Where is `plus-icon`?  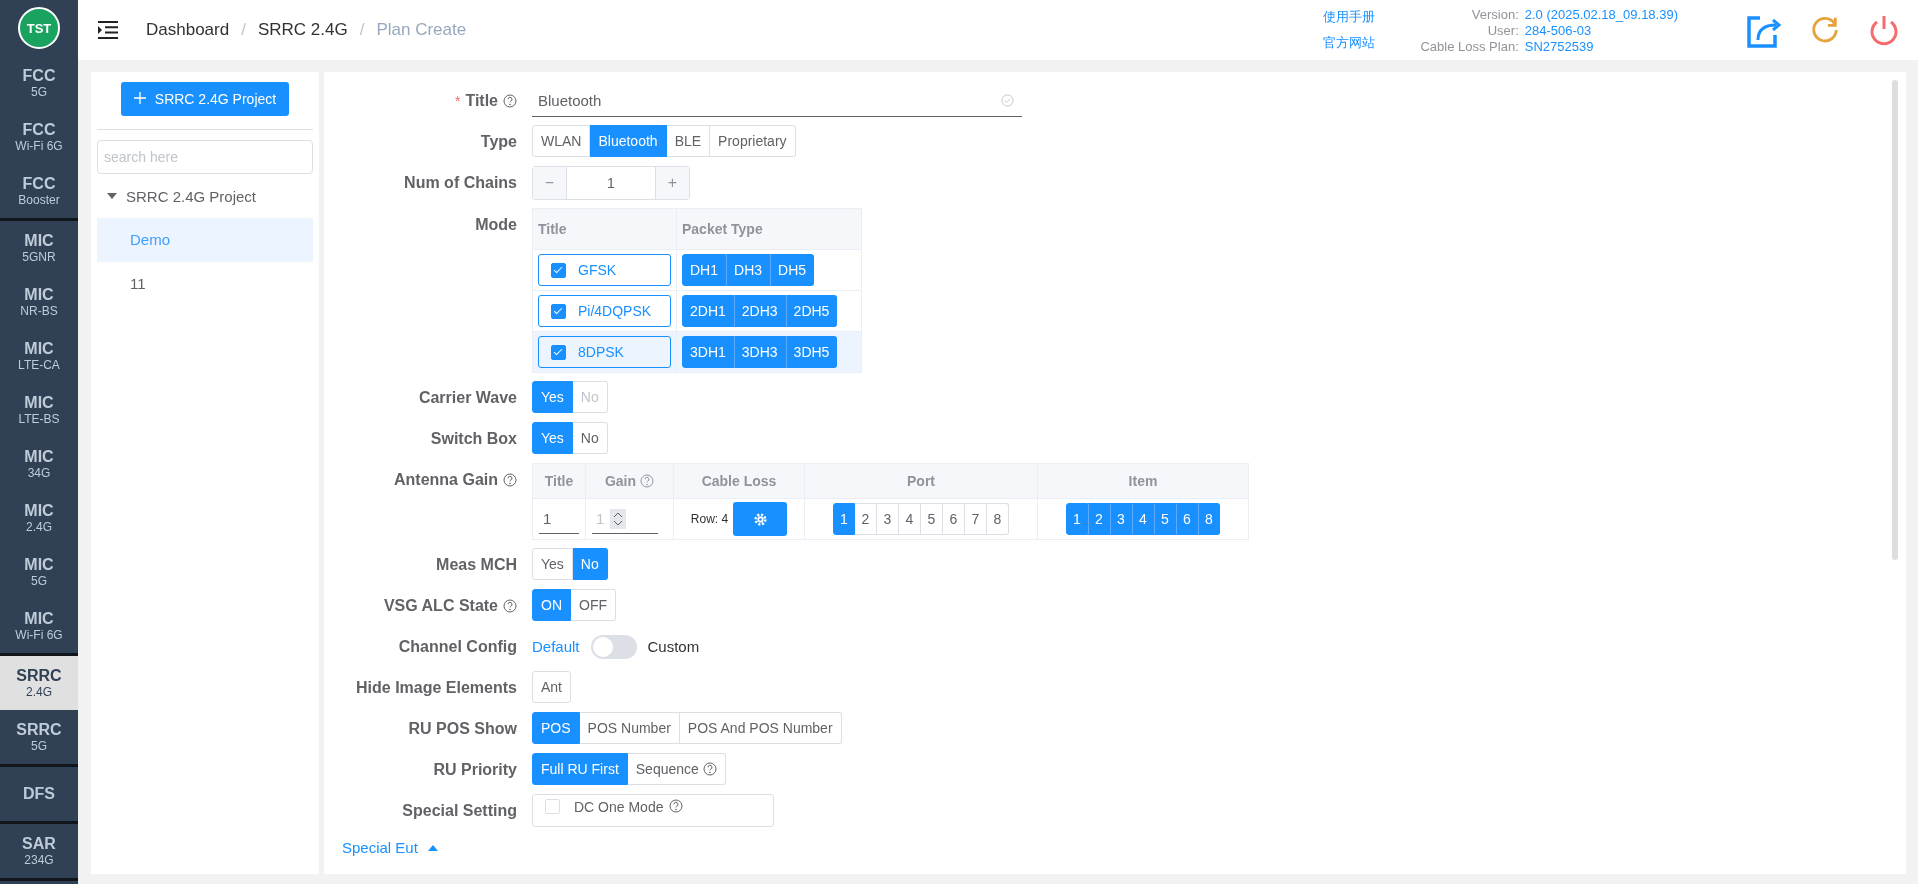
plus-icon is located at coordinates (139, 98).